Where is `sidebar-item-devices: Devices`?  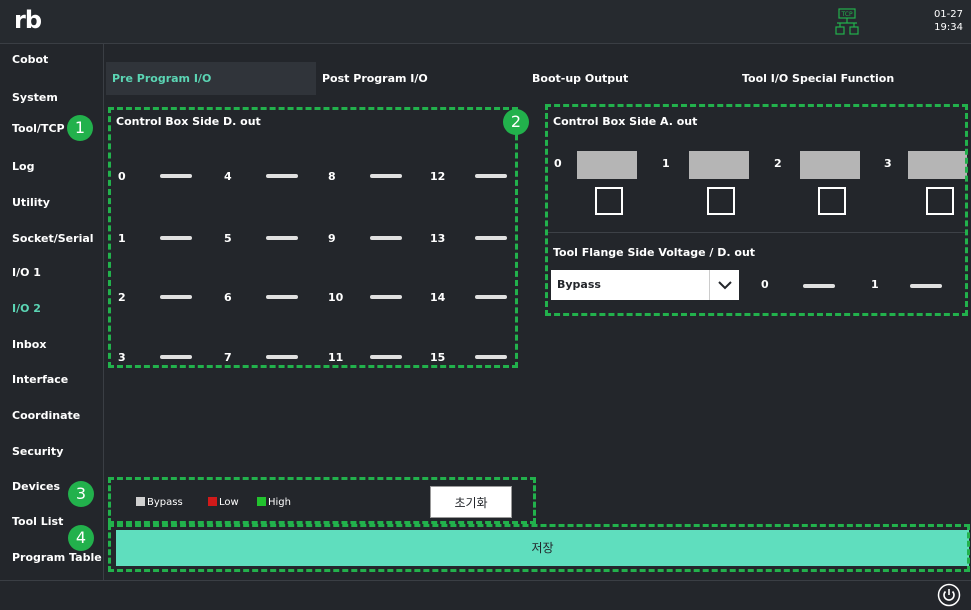 sidebar-item-devices: Devices is located at coordinates (36, 486).